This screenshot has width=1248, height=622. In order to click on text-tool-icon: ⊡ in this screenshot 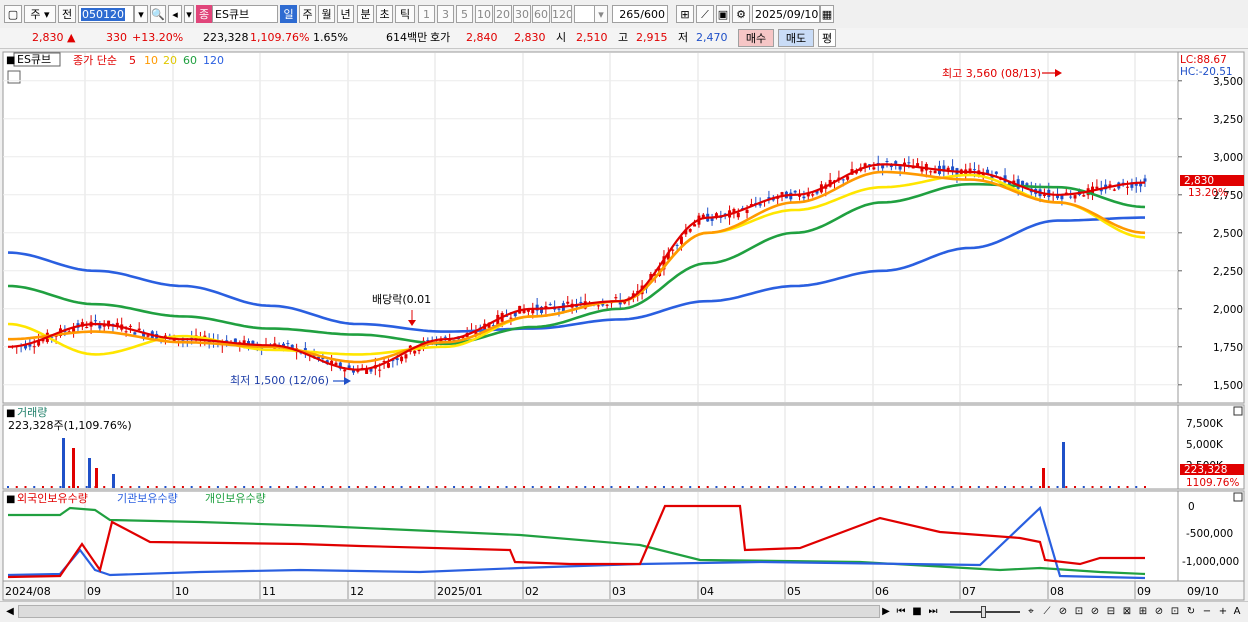, I will do `click(1079, 611)`.